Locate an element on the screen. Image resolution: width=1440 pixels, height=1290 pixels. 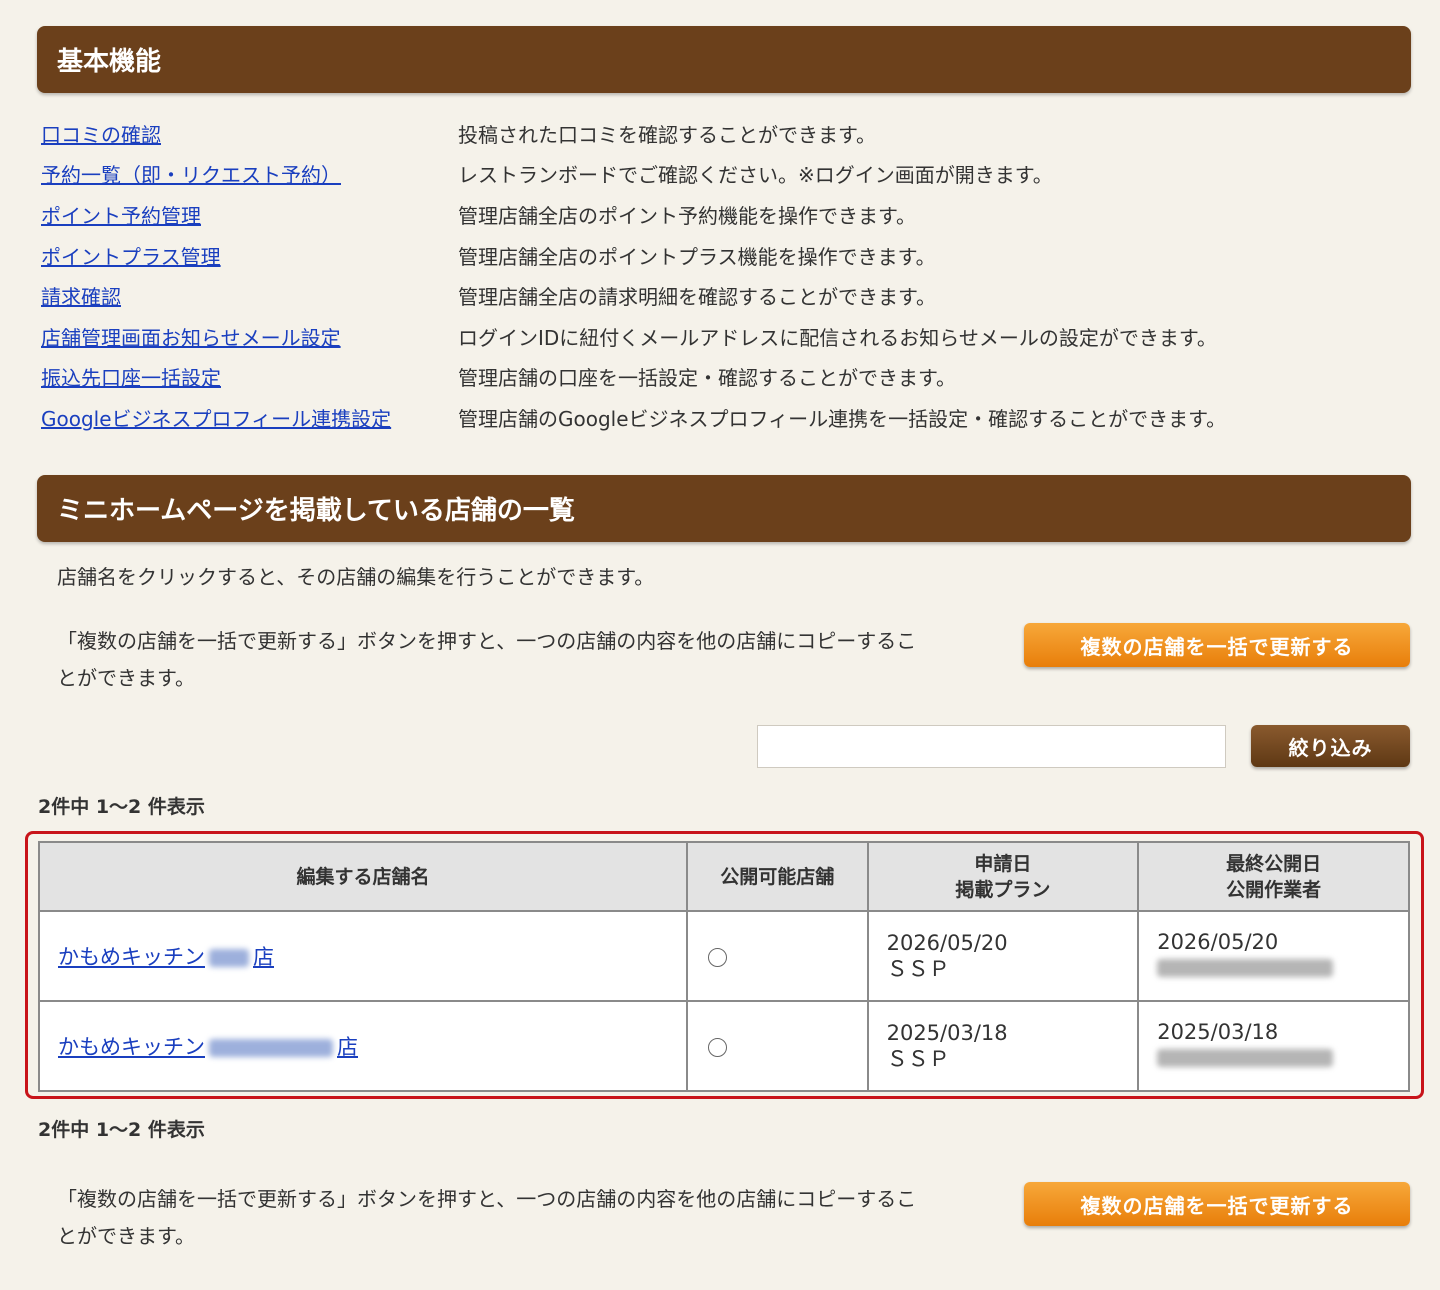
applied-cell: 2025/03/18 ＳＳＰ is located at coordinates (1003, 1046).